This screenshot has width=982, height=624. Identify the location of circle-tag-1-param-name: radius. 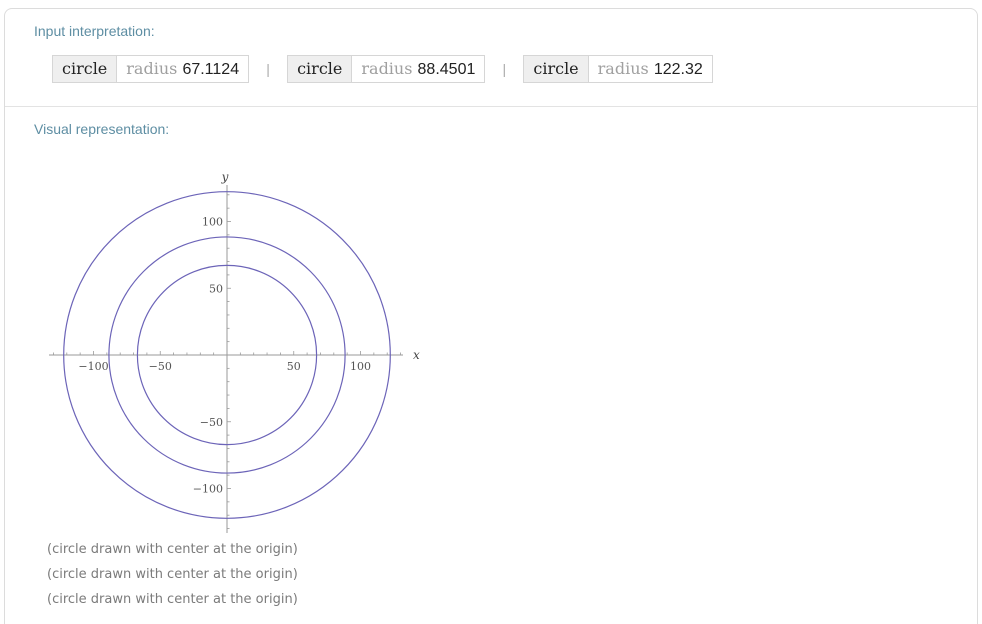
(152, 68).